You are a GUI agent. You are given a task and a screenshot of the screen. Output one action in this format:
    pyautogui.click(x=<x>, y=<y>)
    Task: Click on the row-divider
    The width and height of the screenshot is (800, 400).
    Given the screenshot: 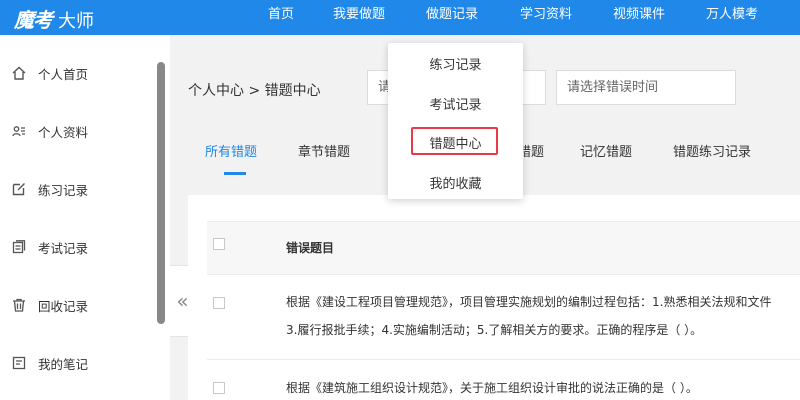 What is the action you would take?
    pyautogui.click(x=503, y=359)
    